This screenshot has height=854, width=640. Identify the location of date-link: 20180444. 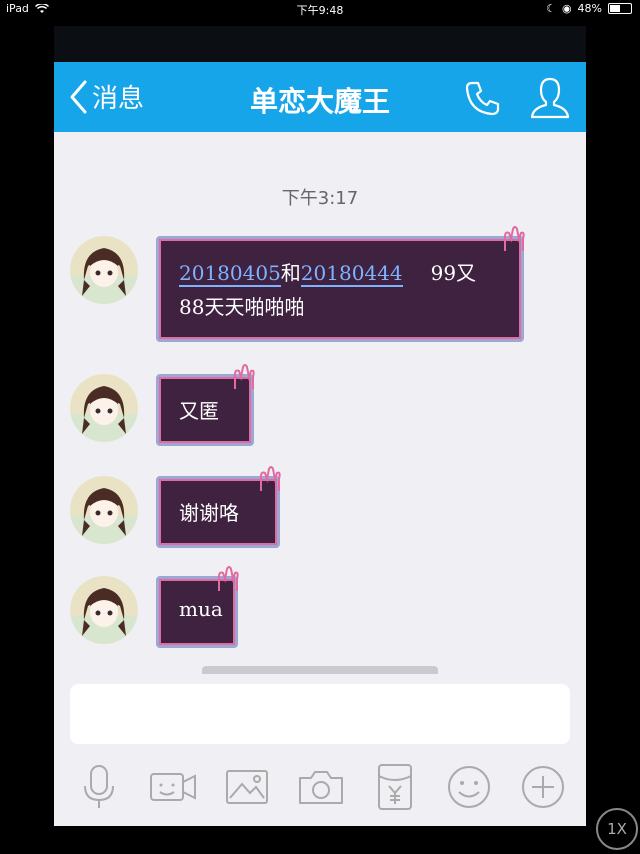
(351, 274).